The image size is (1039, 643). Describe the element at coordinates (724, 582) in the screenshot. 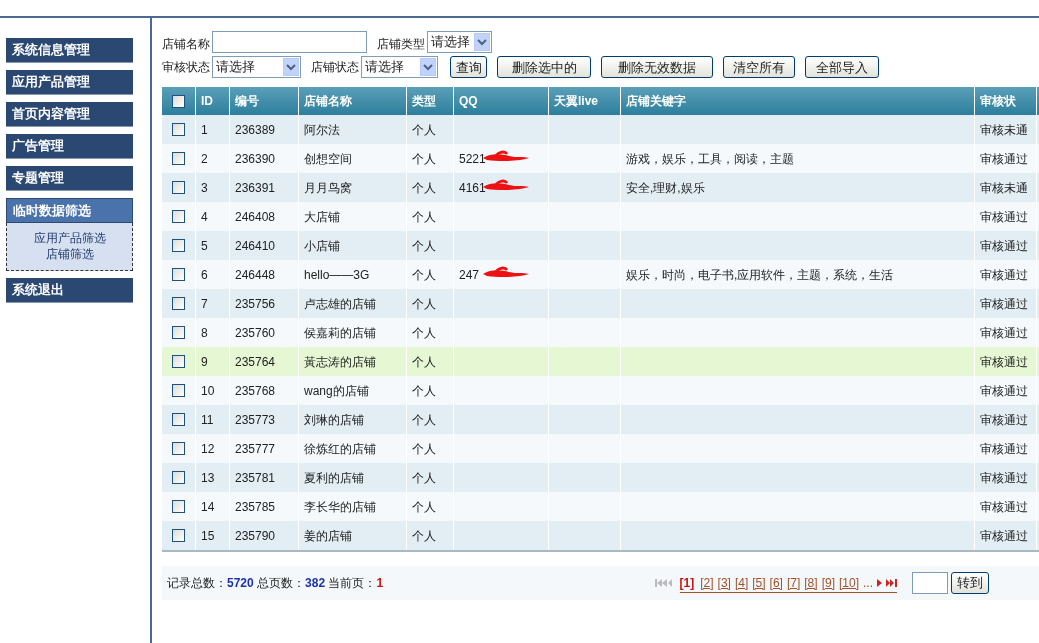

I see `page-link: [3]` at that location.